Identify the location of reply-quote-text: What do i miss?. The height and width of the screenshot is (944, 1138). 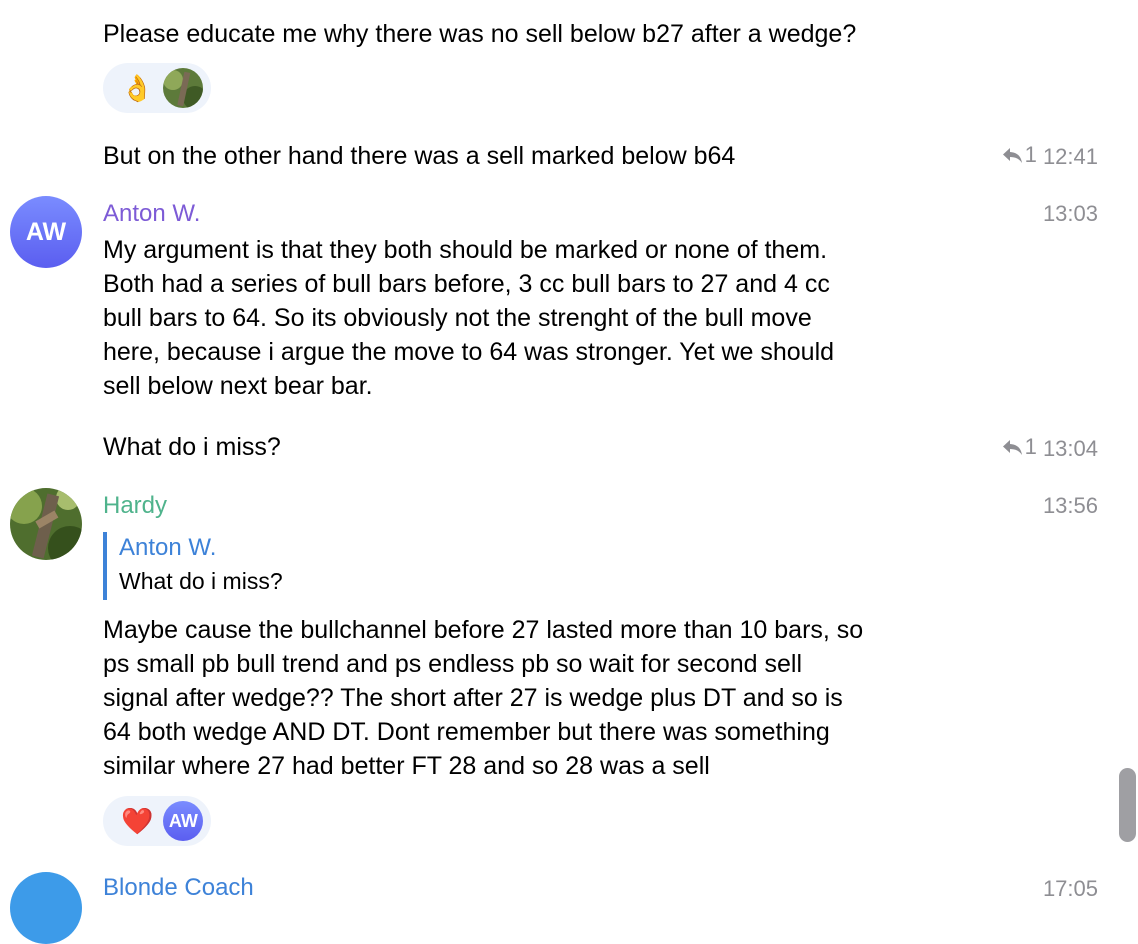
(201, 581).